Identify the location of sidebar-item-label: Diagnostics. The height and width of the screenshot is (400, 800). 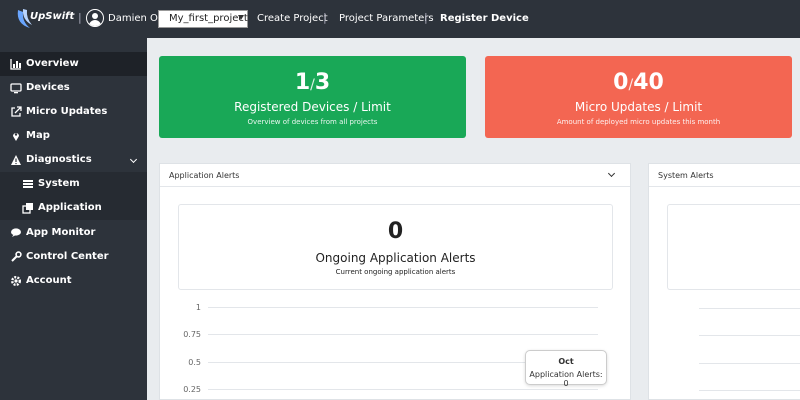
(59, 159).